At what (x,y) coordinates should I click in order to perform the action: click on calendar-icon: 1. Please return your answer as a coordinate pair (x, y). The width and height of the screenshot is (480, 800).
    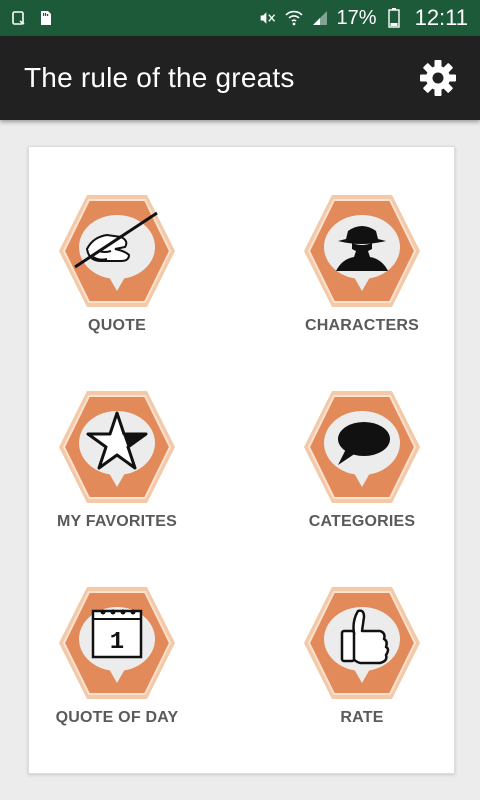
    Looking at the image, I should click on (117, 634).